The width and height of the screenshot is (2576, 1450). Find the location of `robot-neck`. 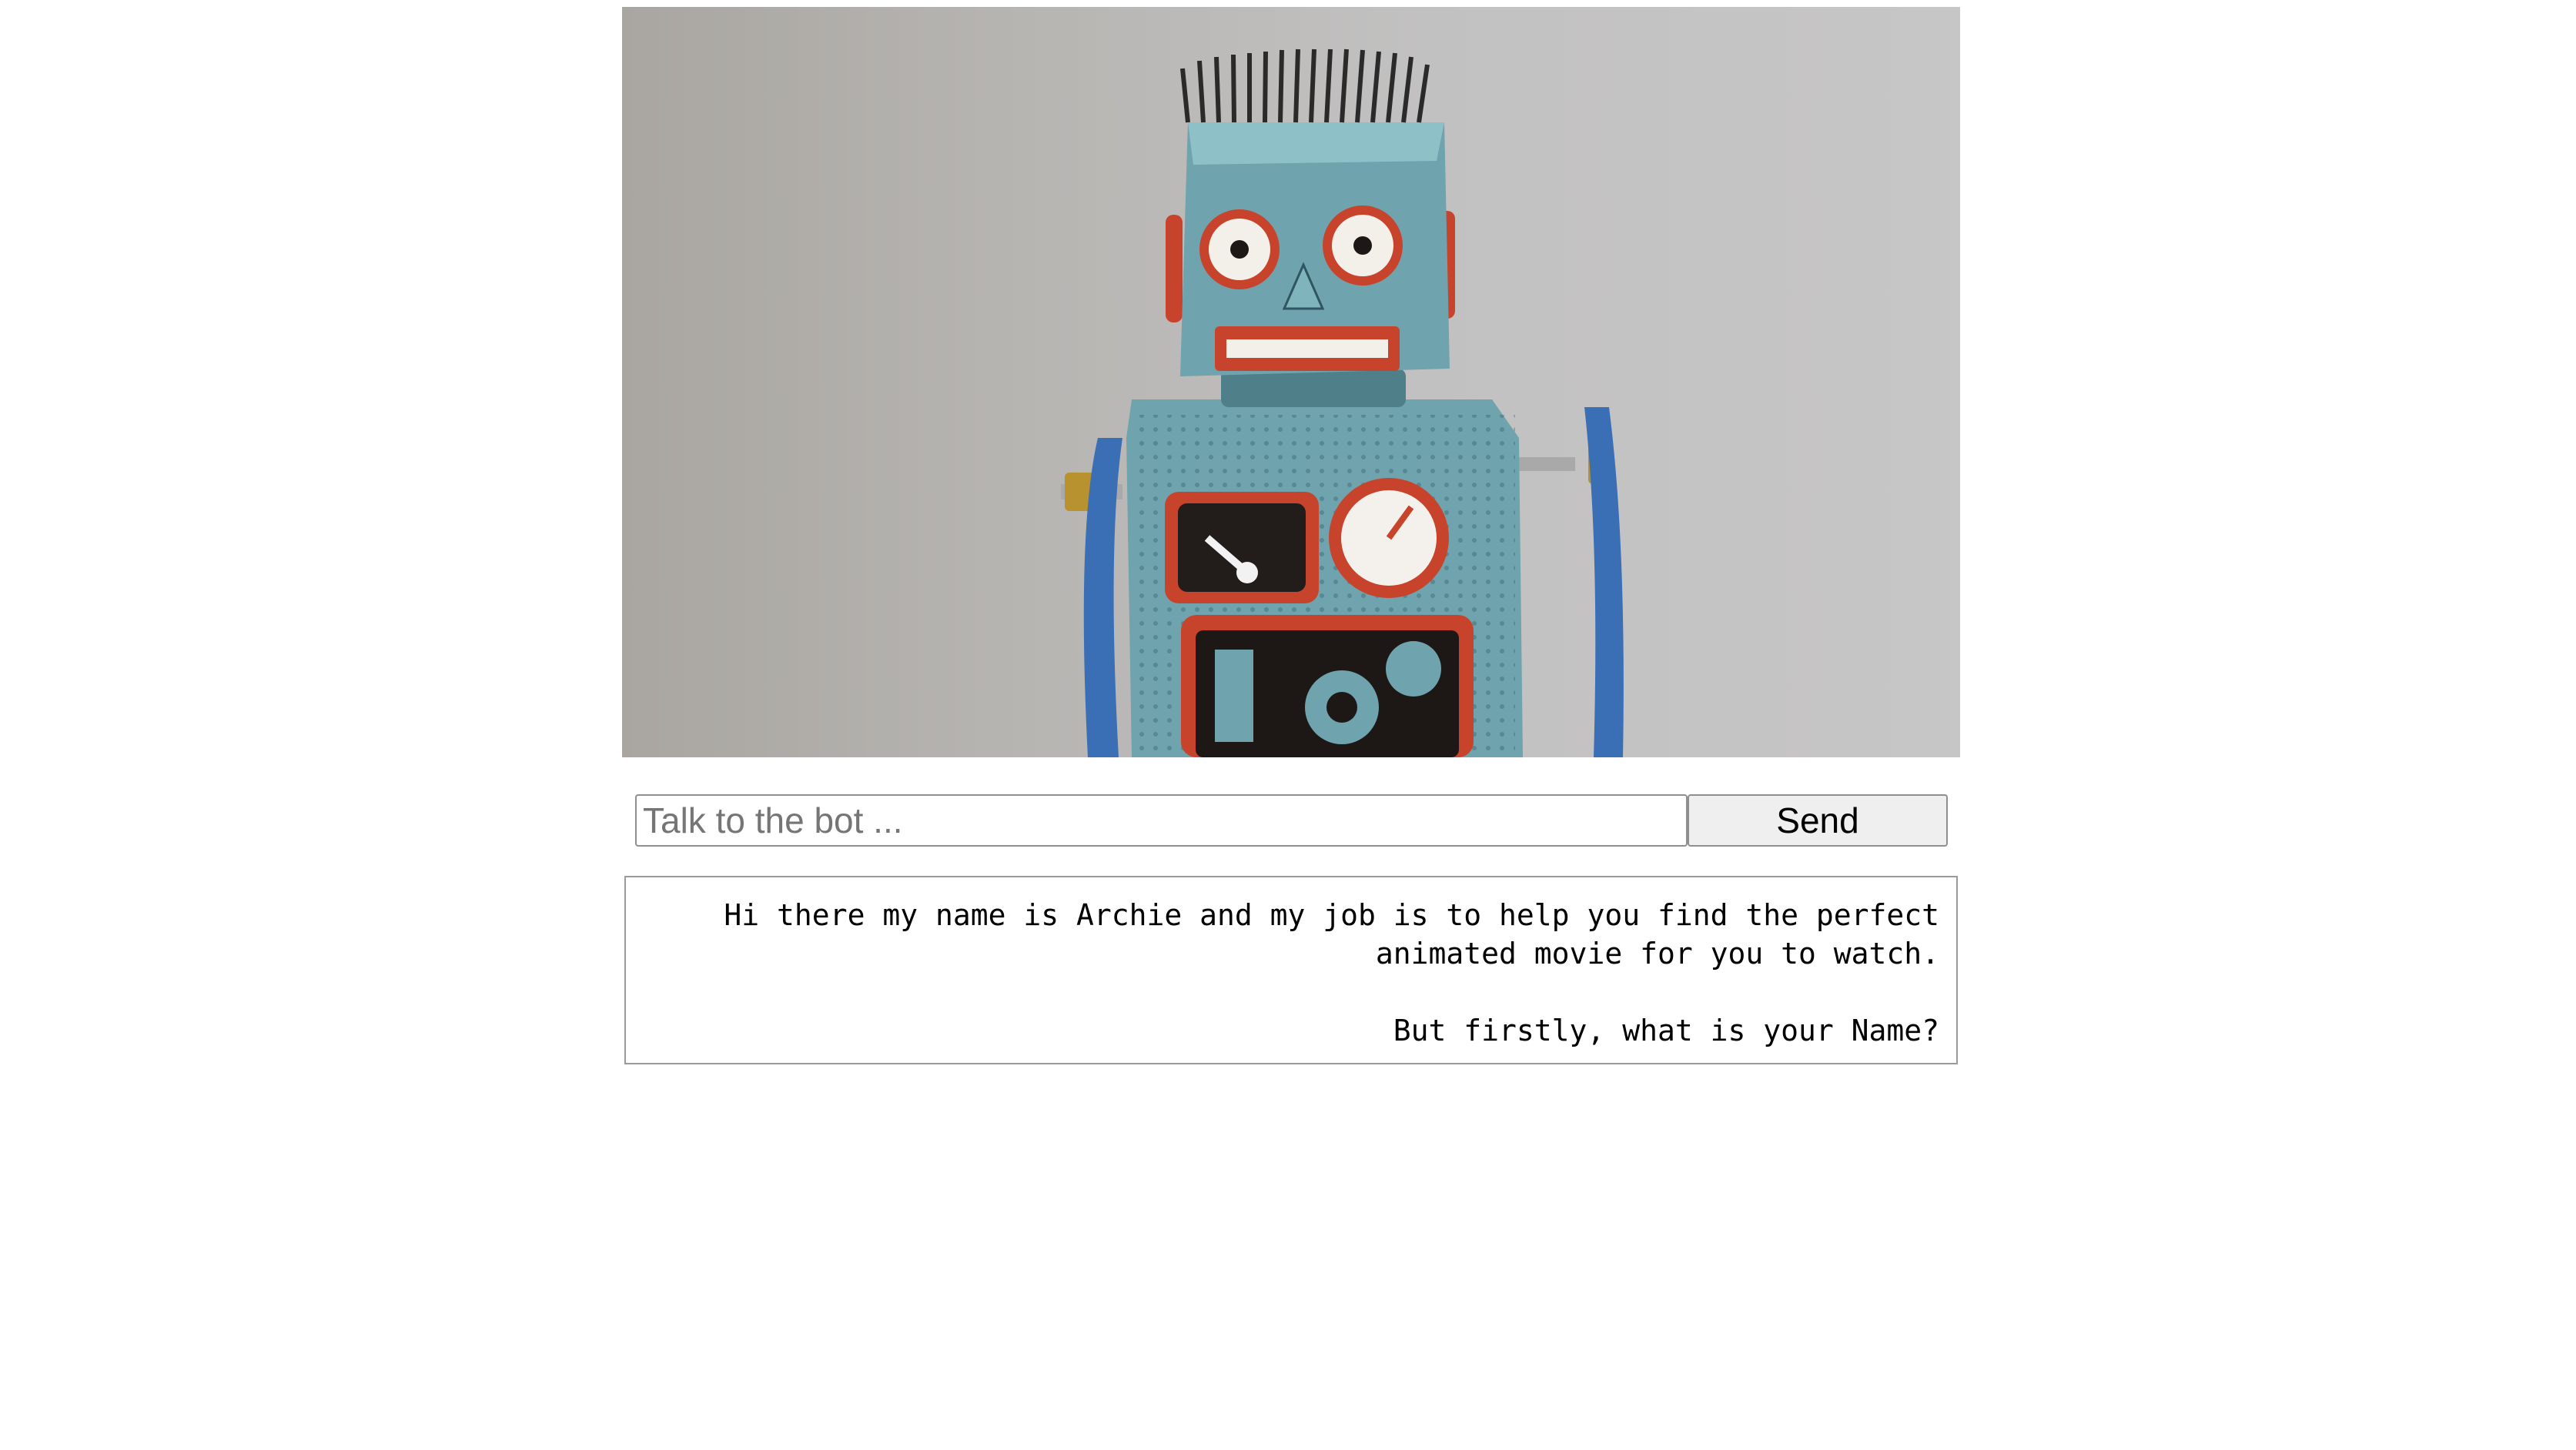

robot-neck is located at coordinates (1313, 388).